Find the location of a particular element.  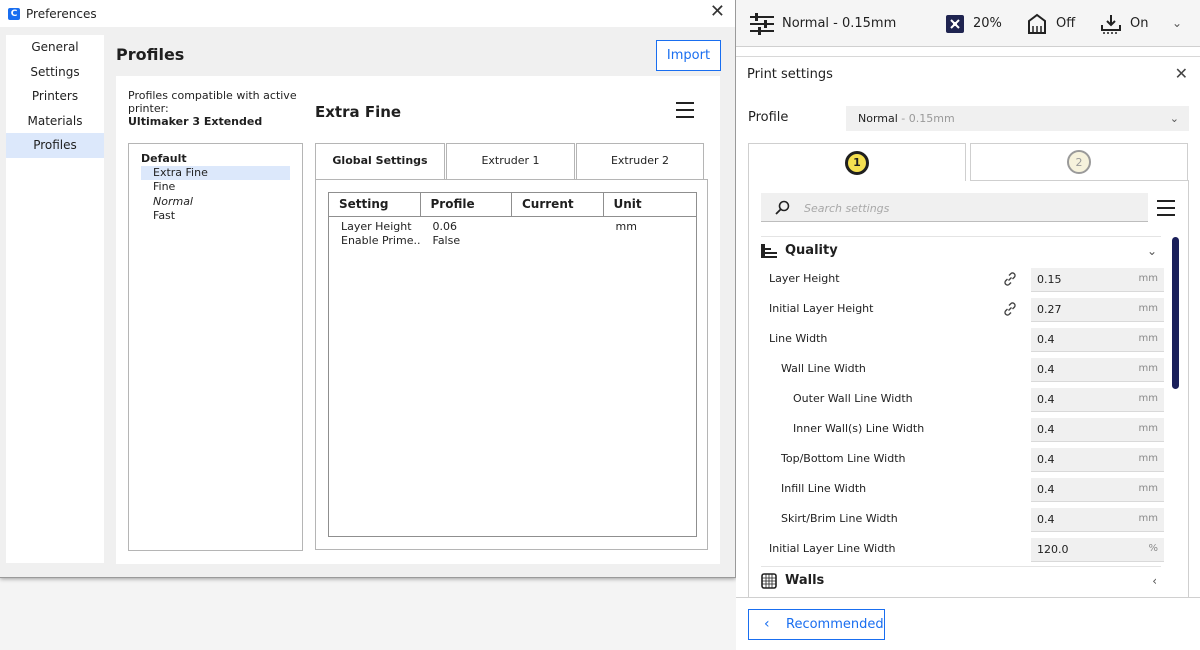

recommended-button: ‹ Recommended is located at coordinates (816, 624).